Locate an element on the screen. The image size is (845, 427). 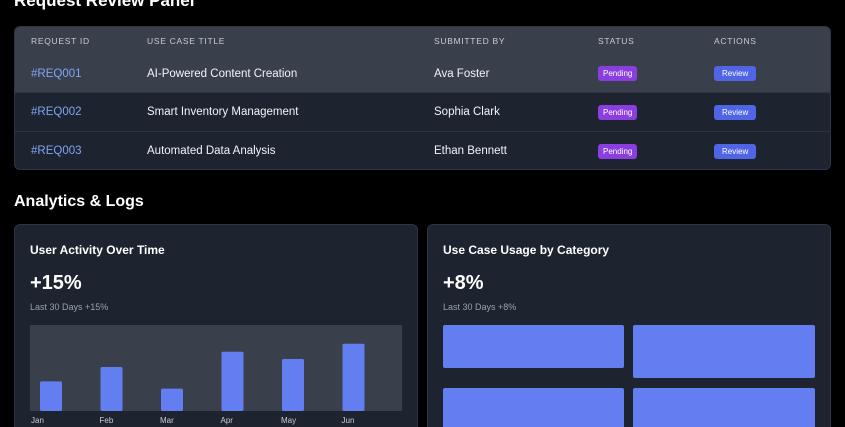
card-title: User Activity Over Time is located at coordinates (97, 250).